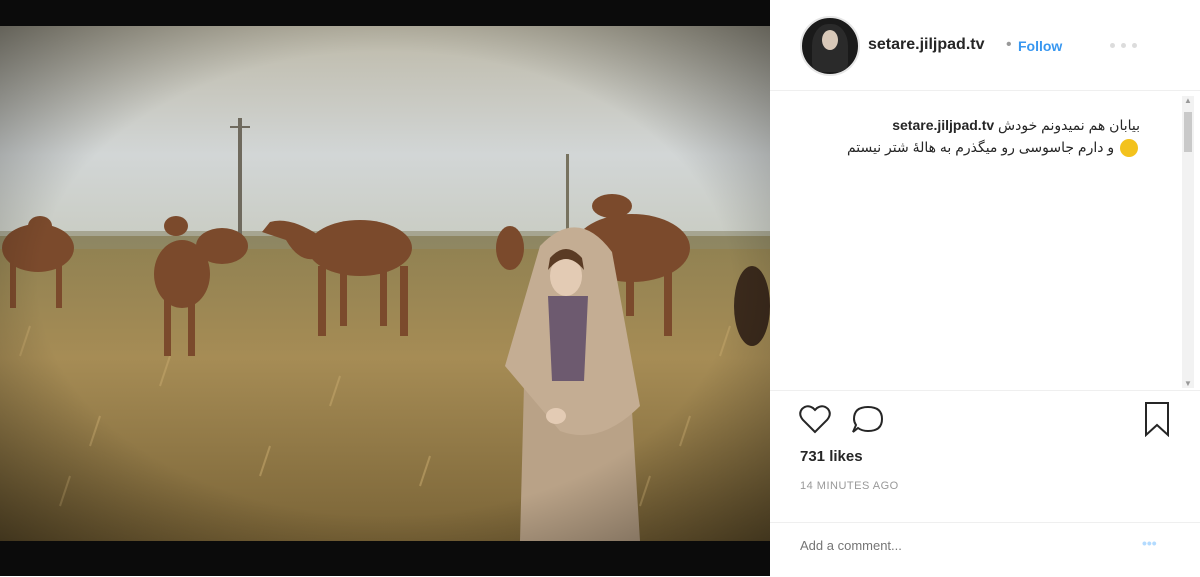  I want to click on comment-input, so click(950, 545).